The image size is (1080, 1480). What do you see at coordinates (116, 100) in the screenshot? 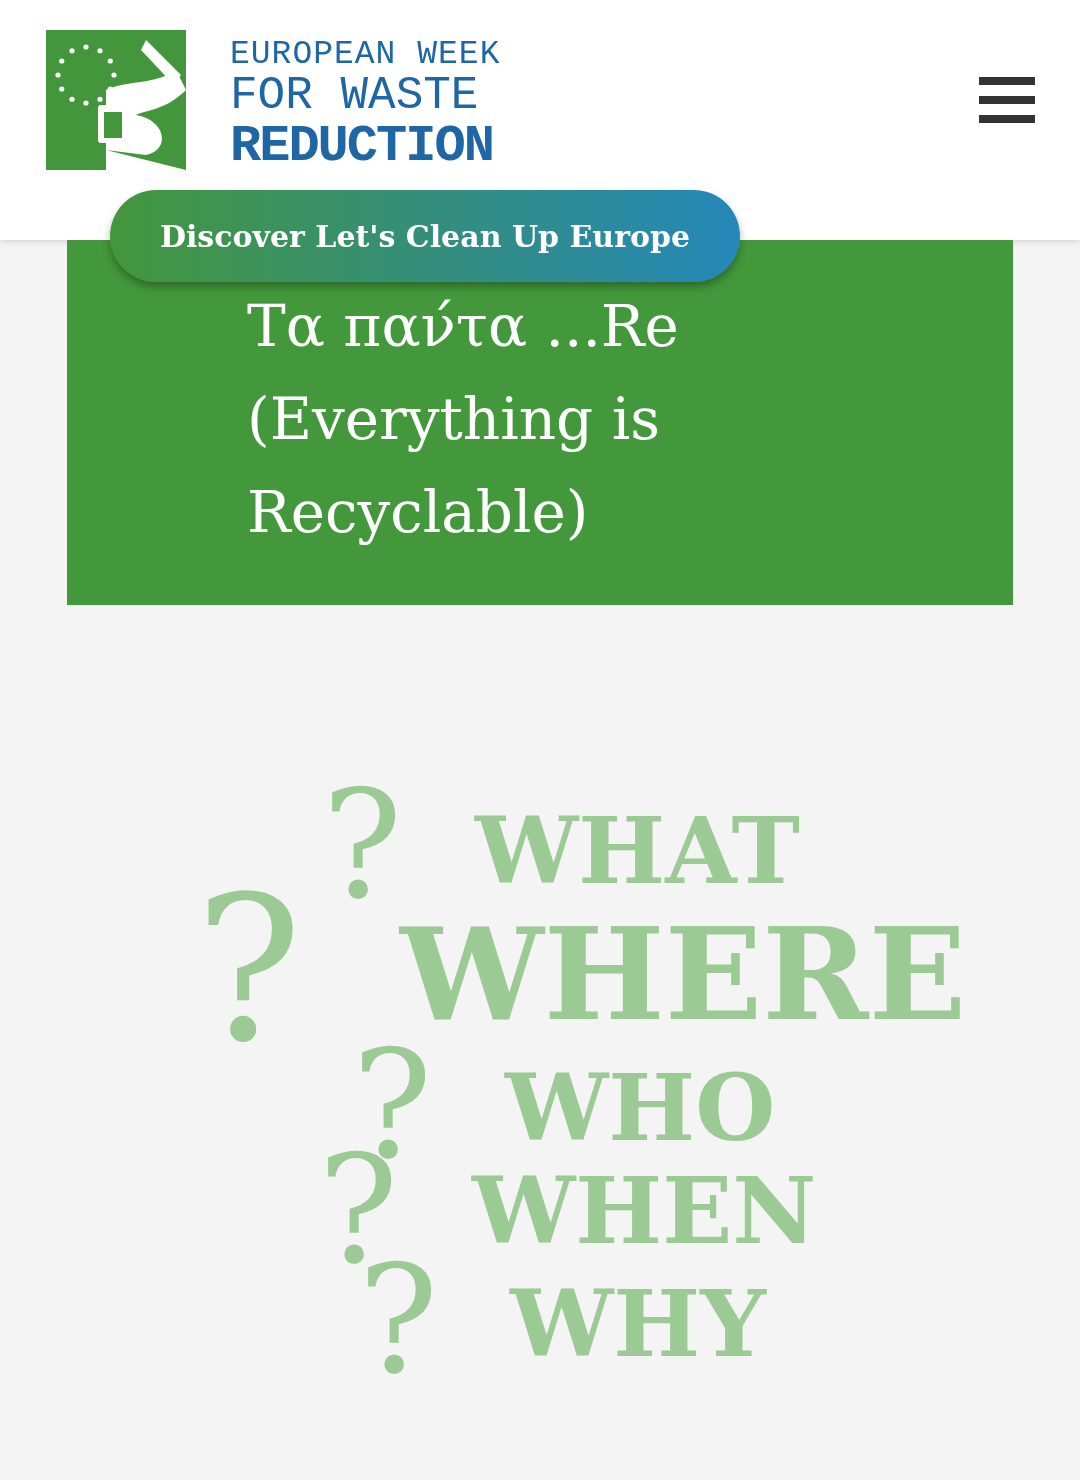
I see `logo-icon` at bounding box center [116, 100].